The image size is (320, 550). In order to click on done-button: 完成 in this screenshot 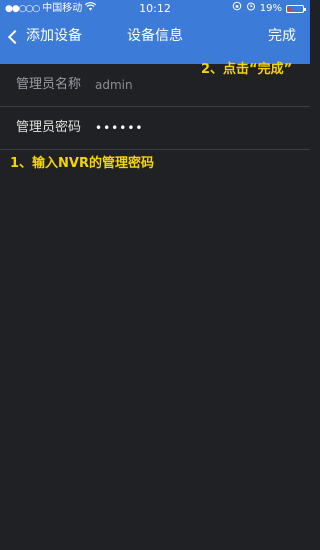, I will do `click(282, 36)`.